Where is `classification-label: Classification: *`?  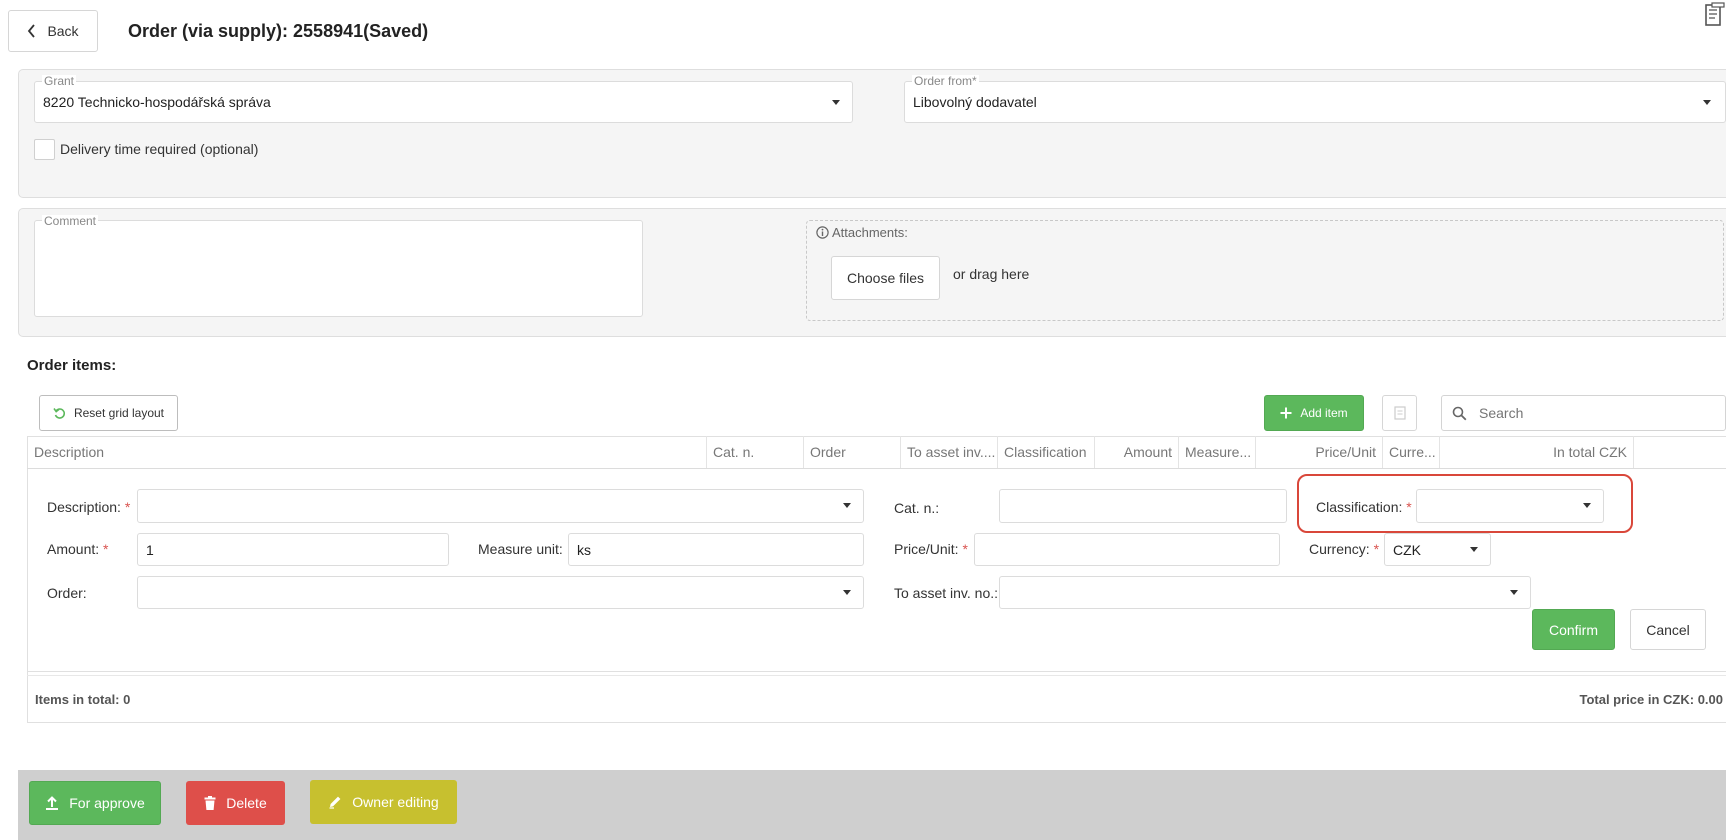 classification-label: Classification: * is located at coordinates (1364, 507).